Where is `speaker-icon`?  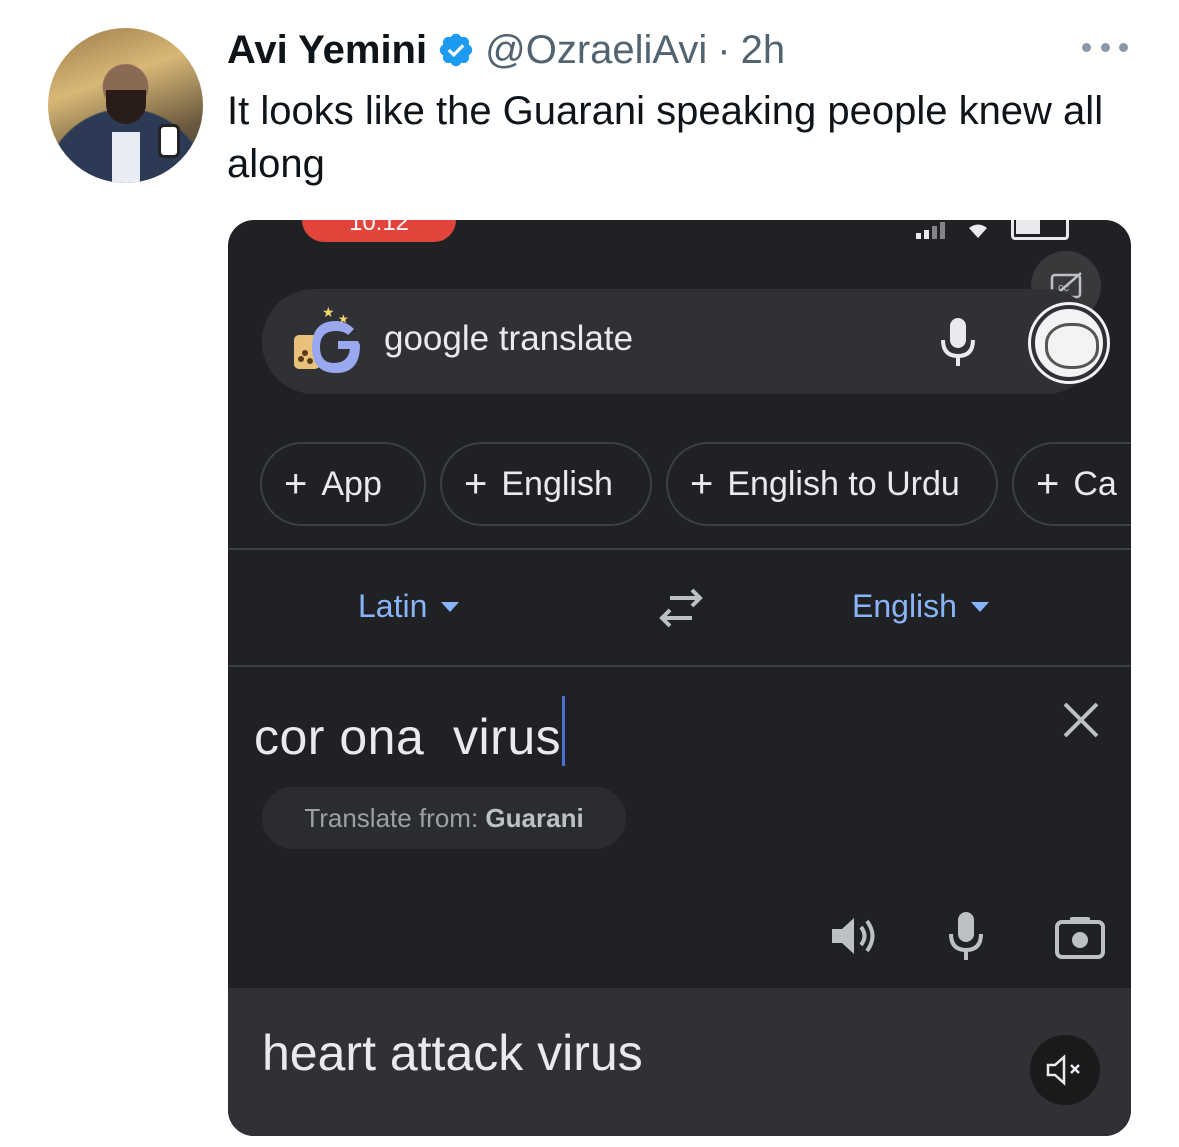
speaker-icon is located at coordinates (854, 936).